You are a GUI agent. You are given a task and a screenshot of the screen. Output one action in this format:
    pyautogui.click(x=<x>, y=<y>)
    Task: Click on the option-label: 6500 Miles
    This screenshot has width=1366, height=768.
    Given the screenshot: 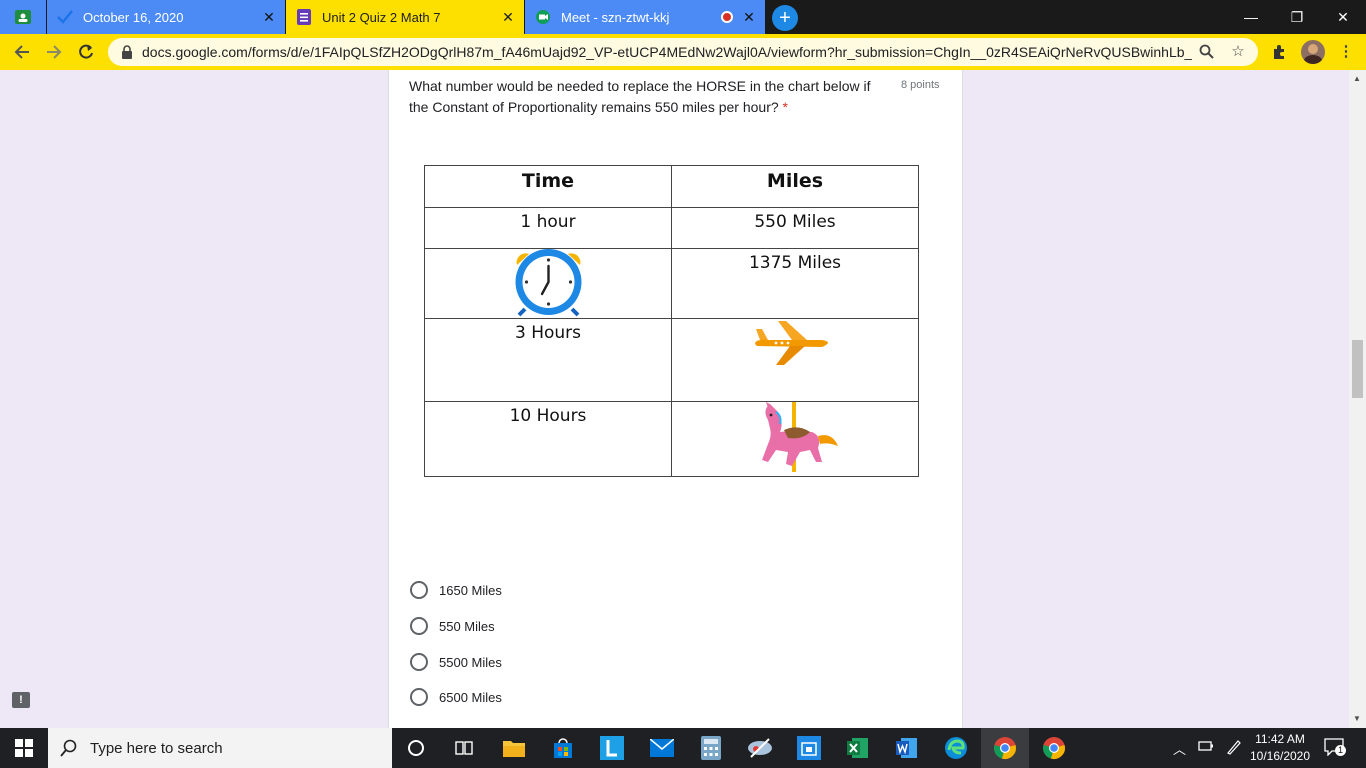 What is the action you would take?
    pyautogui.click(x=470, y=697)
    